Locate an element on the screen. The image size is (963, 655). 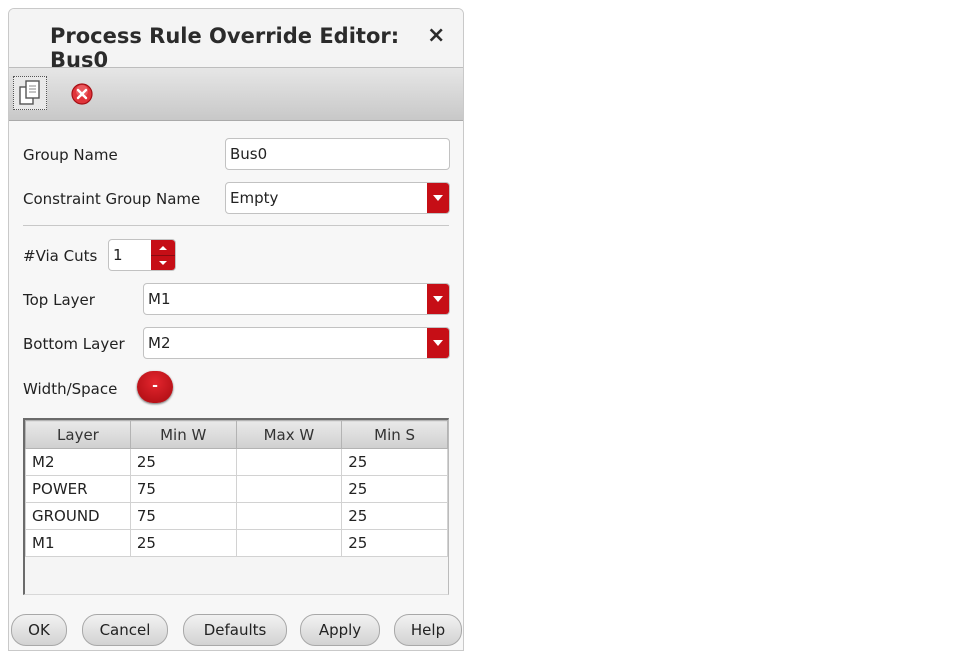
column-header-layer: Layer is located at coordinates (78, 434).